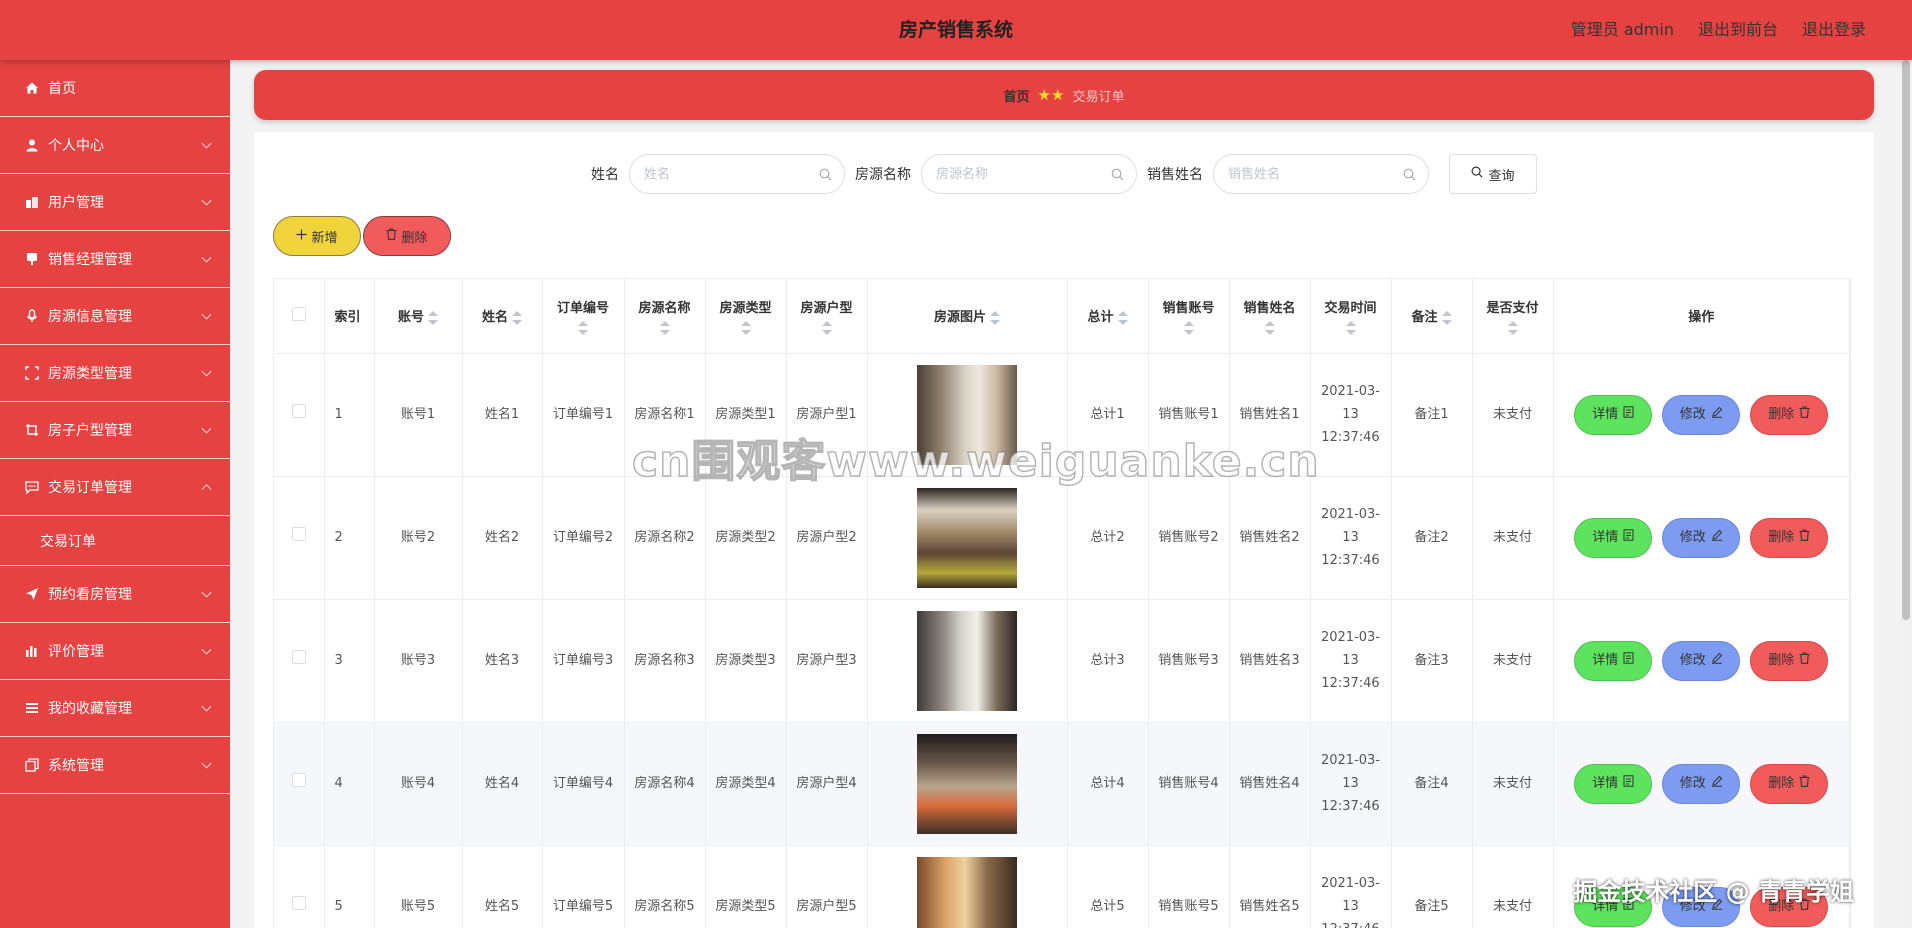 The width and height of the screenshot is (1912, 928). I want to click on top-header: 房产销售系统 管理员 admin 退出到前台 退出登录, so click(956, 30).